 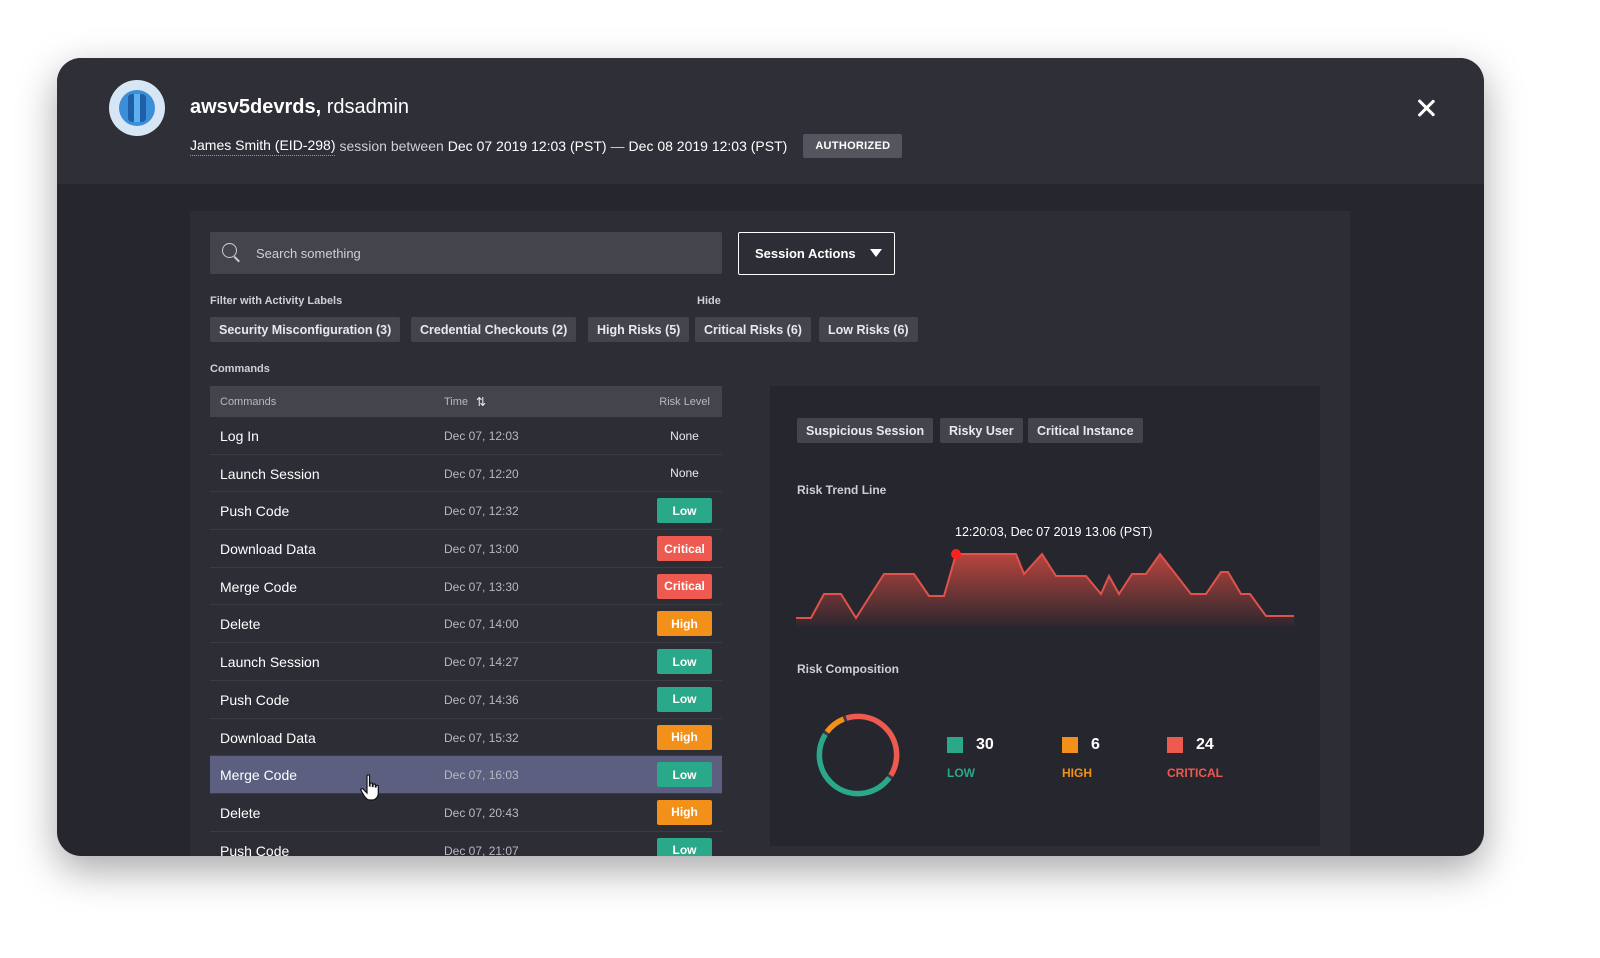 I want to click on row-time: Dec 07, 14:27, so click(x=481, y=662).